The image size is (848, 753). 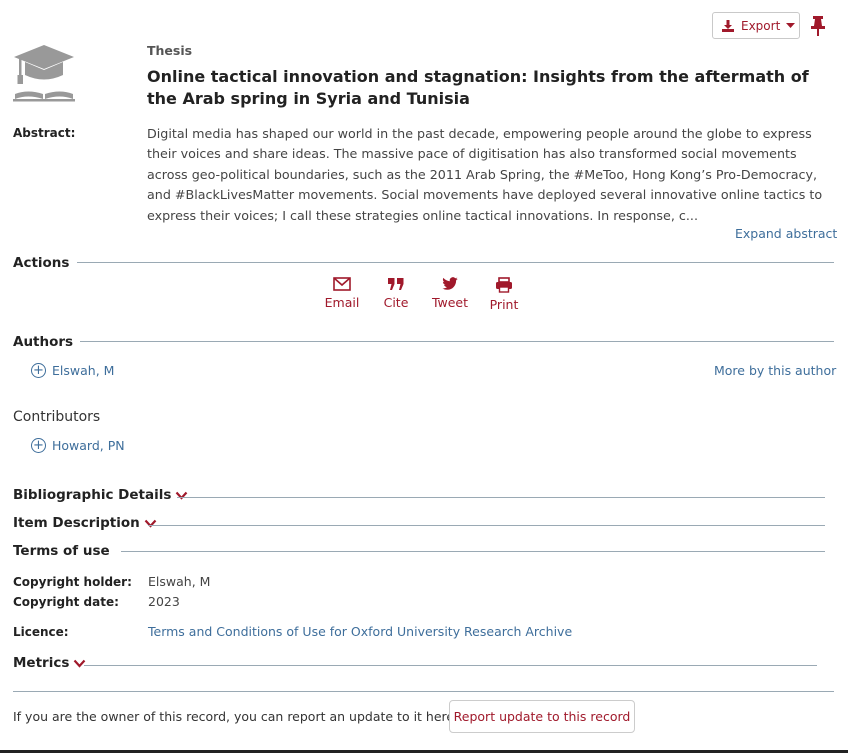 What do you see at coordinates (76, 523) in the screenshot?
I see `item-description-heading: Item Description` at bounding box center [76, 523].